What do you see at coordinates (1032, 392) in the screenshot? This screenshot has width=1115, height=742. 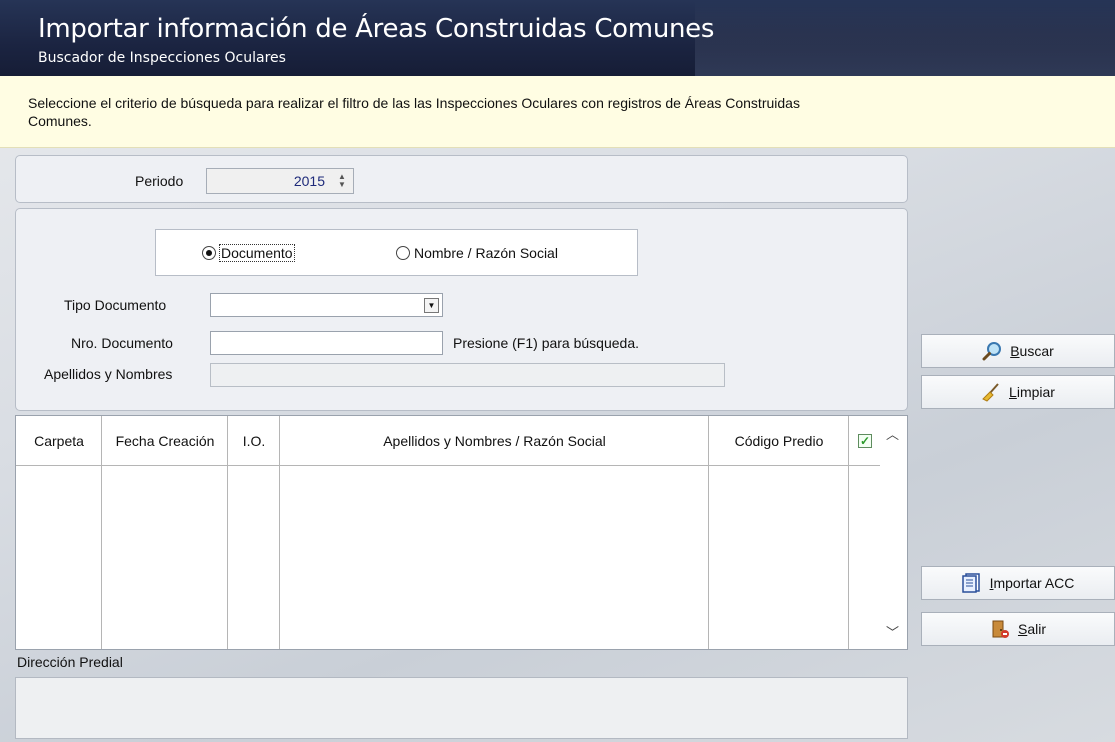 I see `limpiar-label: Limpiar` at bounding box center [1032, 392].